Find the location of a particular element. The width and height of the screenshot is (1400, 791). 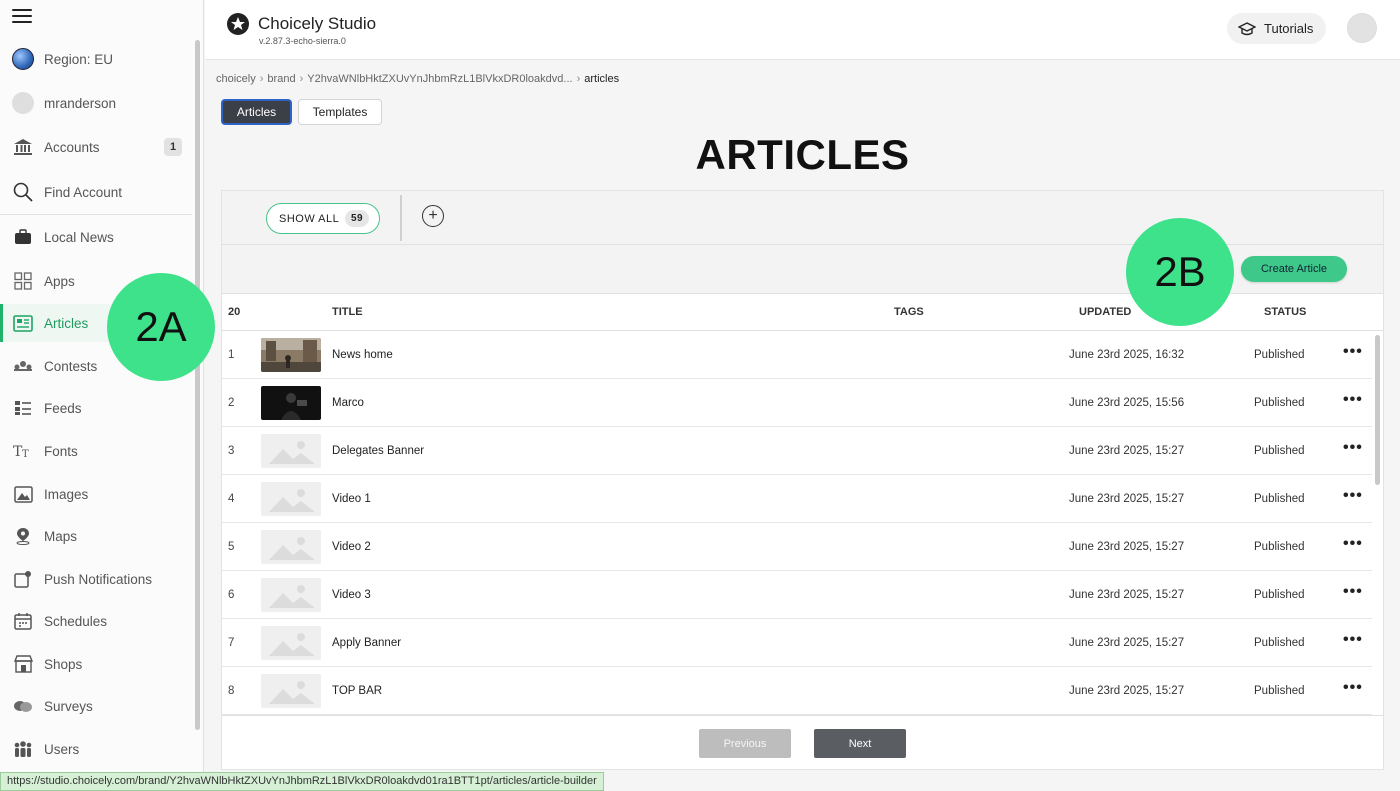

article-title: Video 3 is located at coordinates (351, 595).